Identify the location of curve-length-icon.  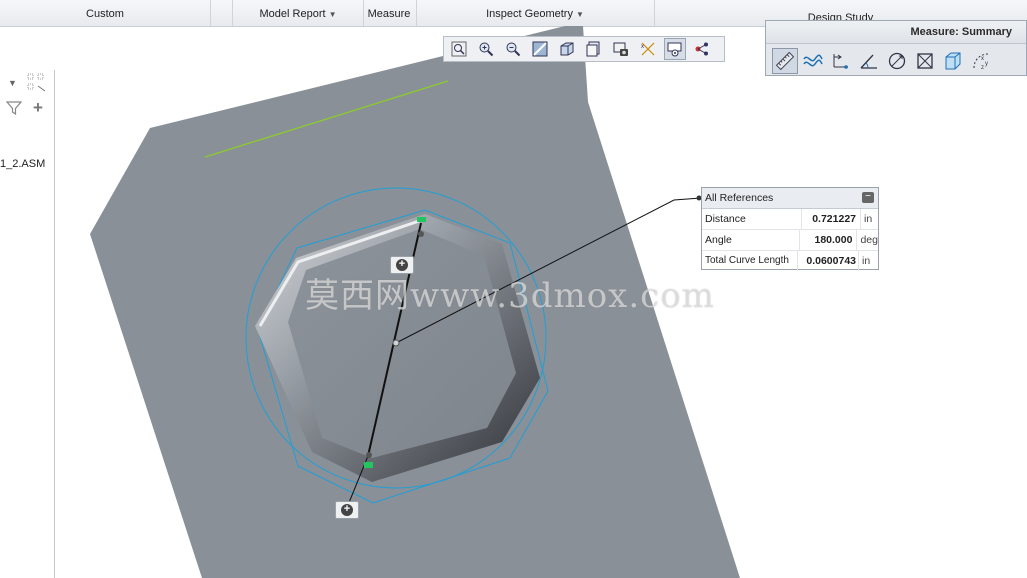
(813, 60).